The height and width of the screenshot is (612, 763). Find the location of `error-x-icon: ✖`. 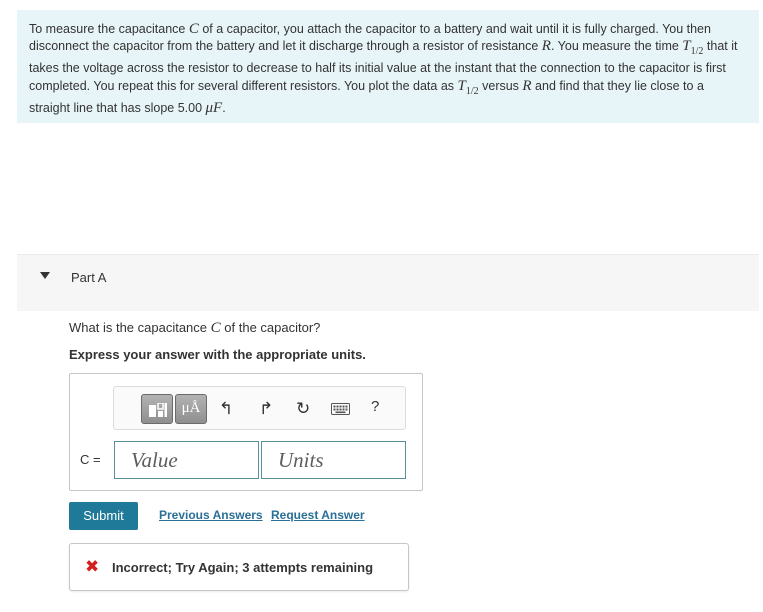

error-x-icon: ✖ is located at coordinates (92, 567).